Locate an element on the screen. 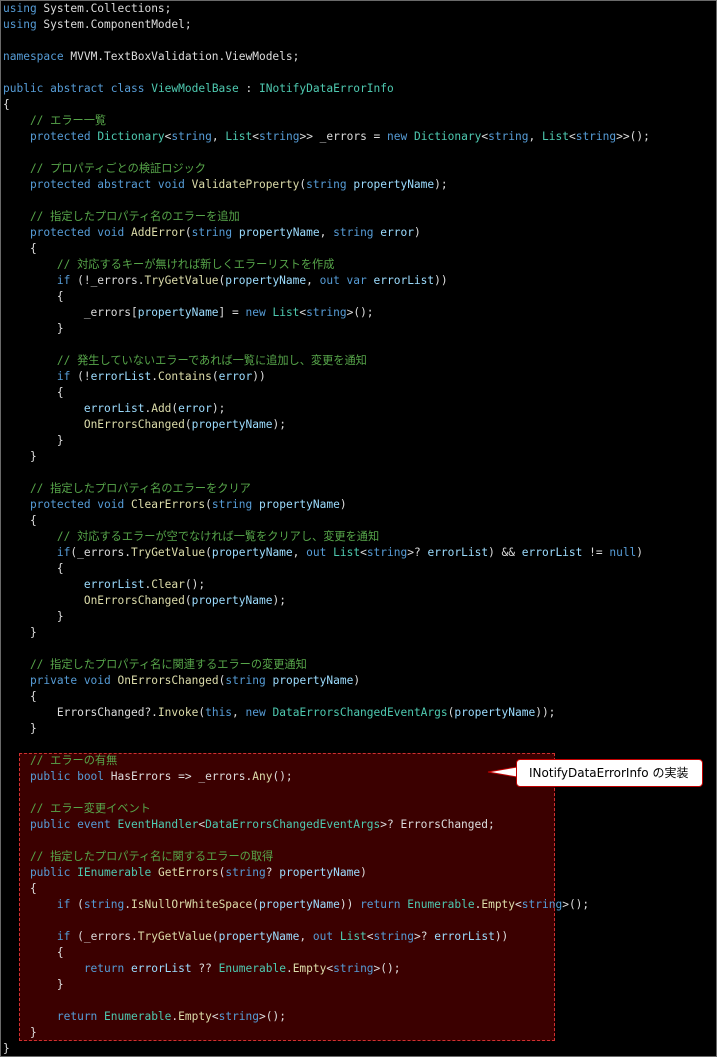 This screenshot has height=1057, width=717. code-token: if is located at coordinates (37, 280).